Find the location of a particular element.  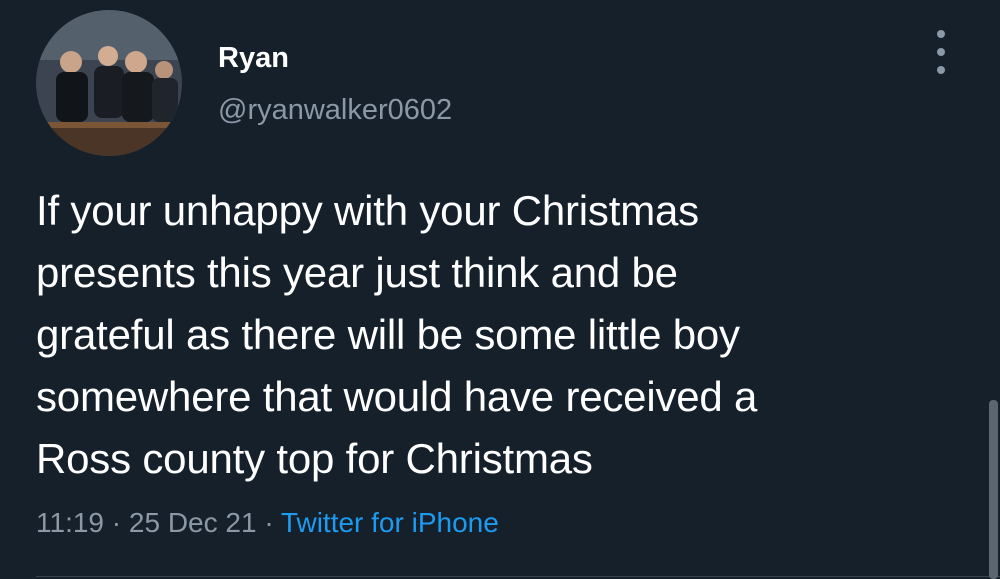

more-options-icon is located at coordinates (941, 52).